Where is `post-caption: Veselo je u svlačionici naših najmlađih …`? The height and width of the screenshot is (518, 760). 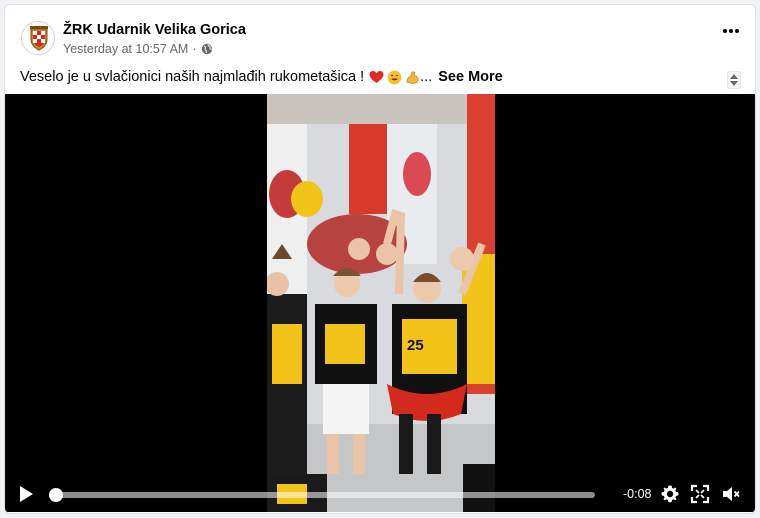 post-caption: Veselo je u svlačionici naših najmlađih … is located at coordinates (261, 77).